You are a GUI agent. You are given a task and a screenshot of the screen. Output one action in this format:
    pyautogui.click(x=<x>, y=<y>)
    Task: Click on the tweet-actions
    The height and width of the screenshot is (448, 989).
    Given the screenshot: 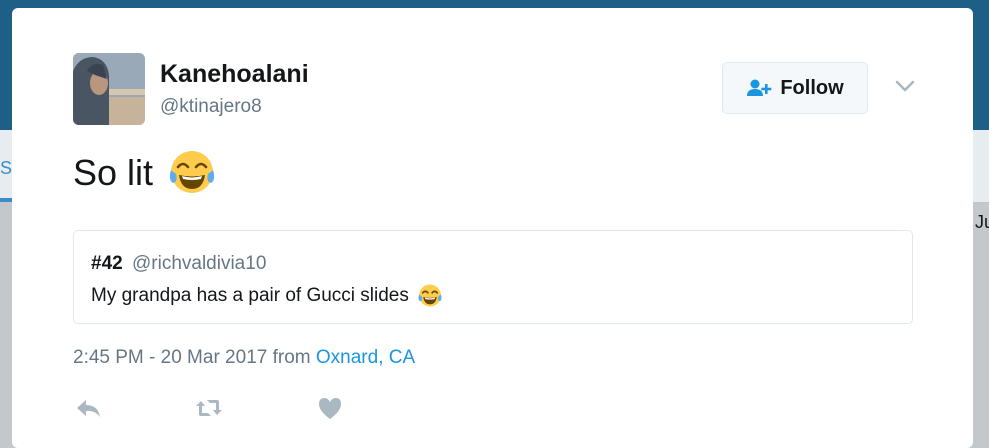 What is the action you would take?
    pyautogui.click(x=223, y=408)
    